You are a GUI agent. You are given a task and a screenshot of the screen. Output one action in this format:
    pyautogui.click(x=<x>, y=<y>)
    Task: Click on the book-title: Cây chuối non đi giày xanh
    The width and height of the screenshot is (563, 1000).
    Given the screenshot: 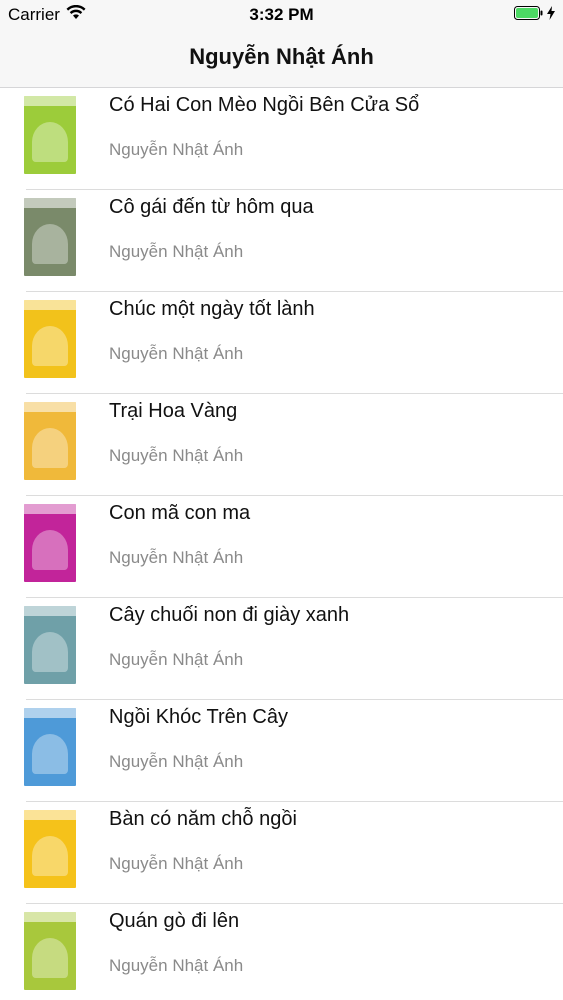 What is the action you would take?
    pyautogui.click(x=229, y=615)
    